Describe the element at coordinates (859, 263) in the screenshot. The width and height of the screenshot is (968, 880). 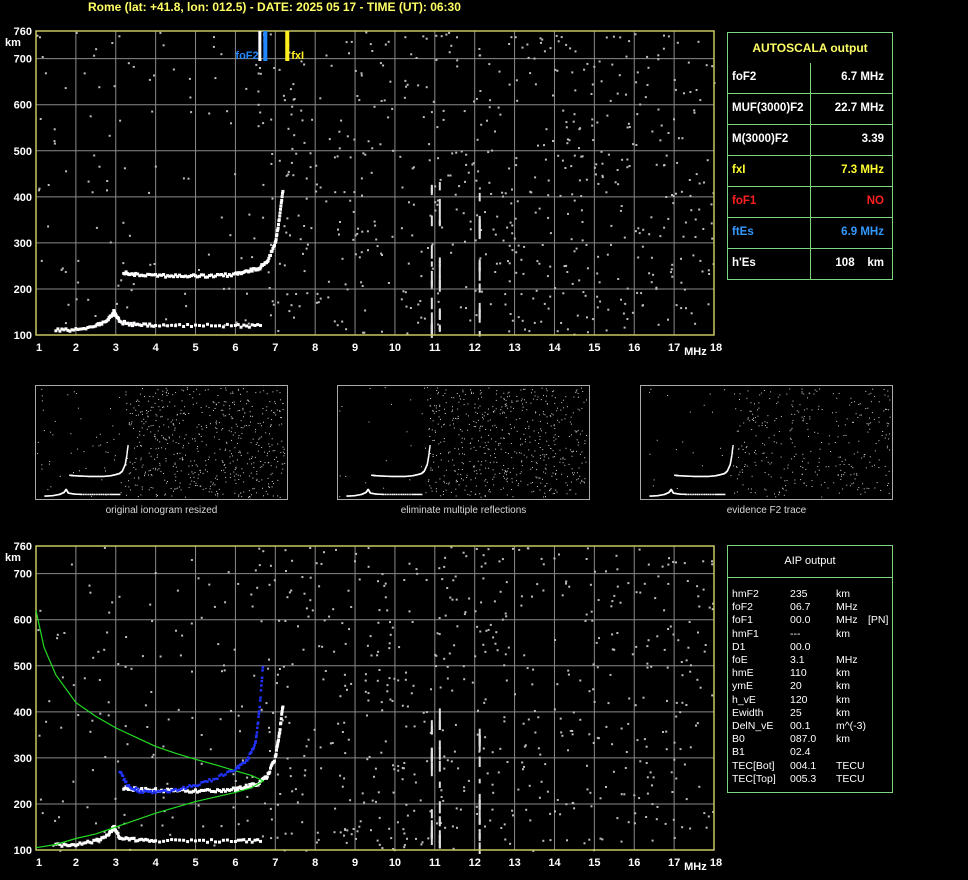
I see `autoscala-param-value: 108 km` at that location.